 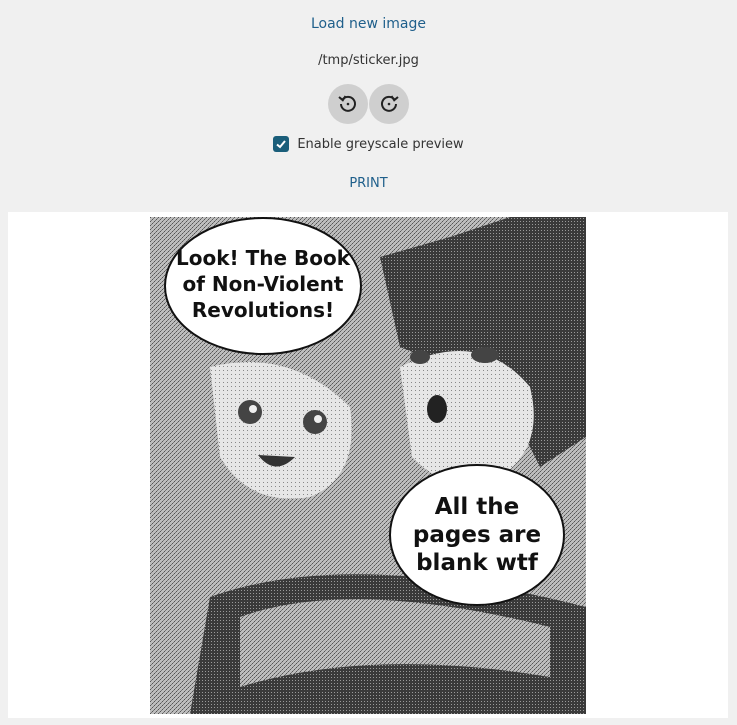 I want to click on rotate-right-button, so click(x=389, y=104).